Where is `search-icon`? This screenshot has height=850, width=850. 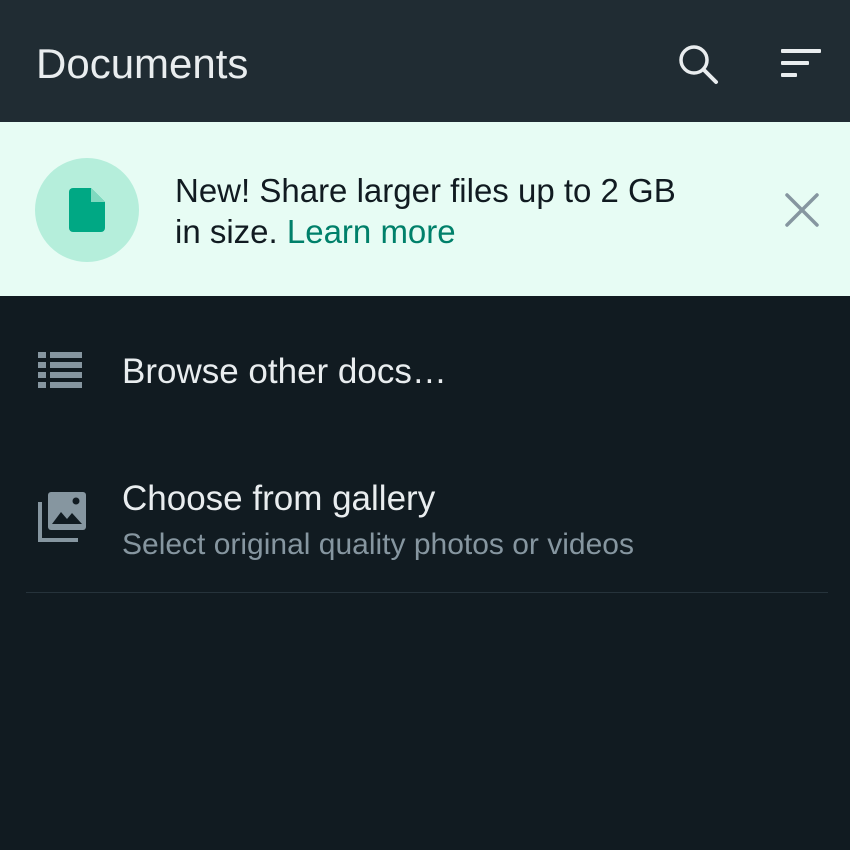 search-icon is located at coordinates (698, 64).